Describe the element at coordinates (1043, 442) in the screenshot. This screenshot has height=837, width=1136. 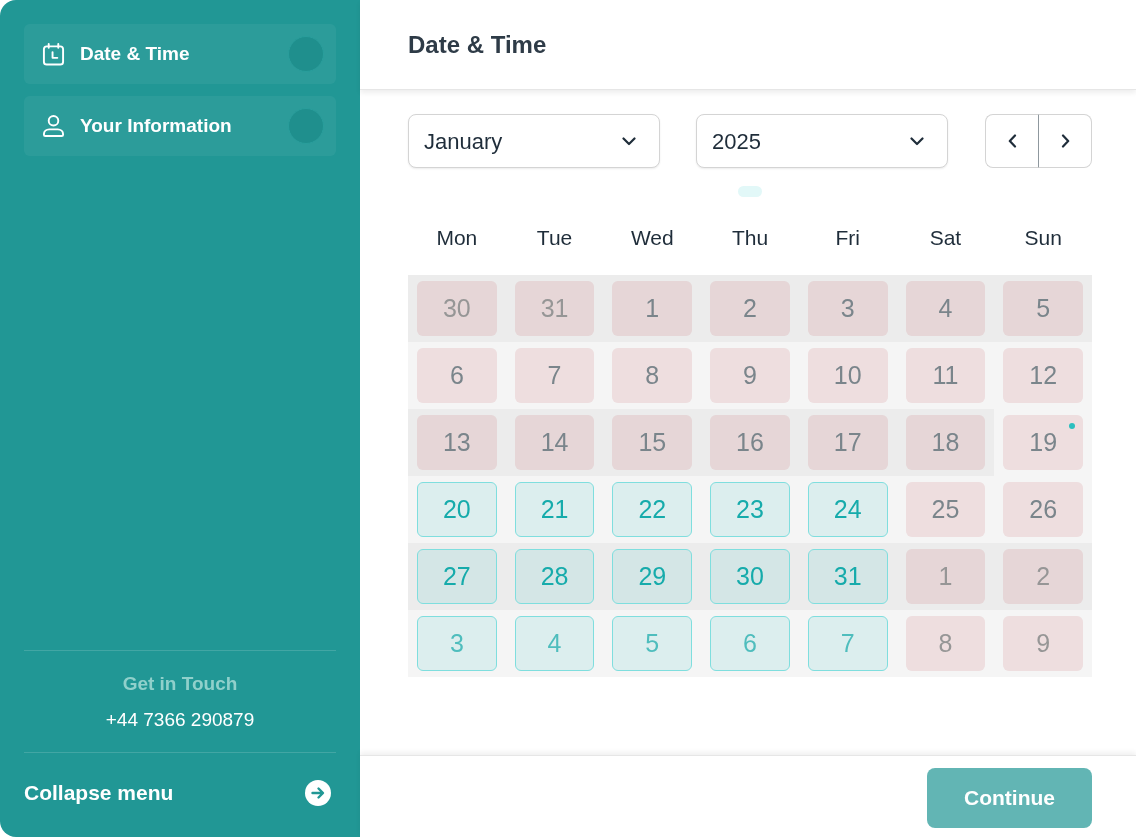
I see `calendar-day: 19` at that location.